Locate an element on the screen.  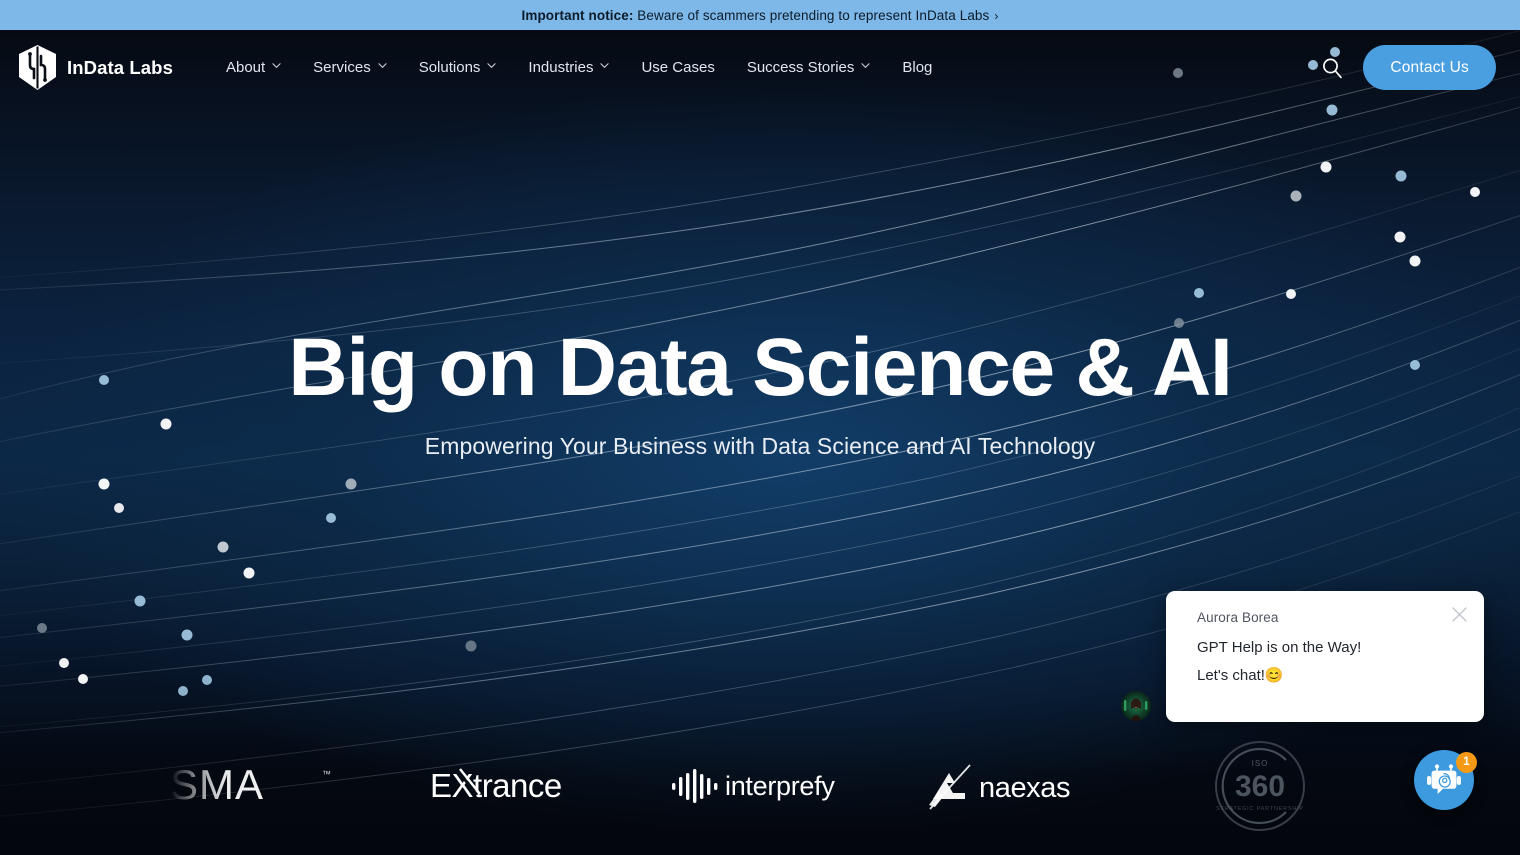
nav-label: Industries is located at coordinates (561, 67).